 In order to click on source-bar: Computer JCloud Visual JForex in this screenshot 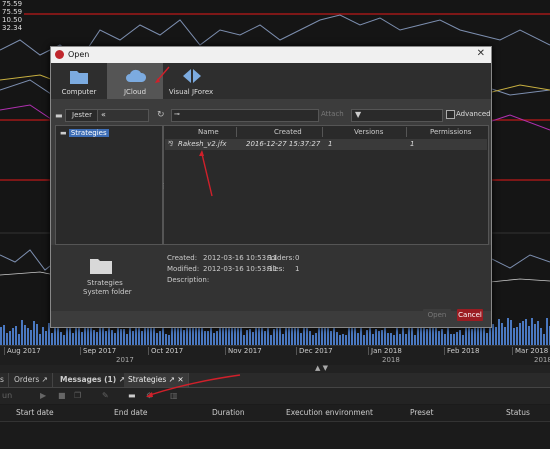, I will do `click(271, 81)`.